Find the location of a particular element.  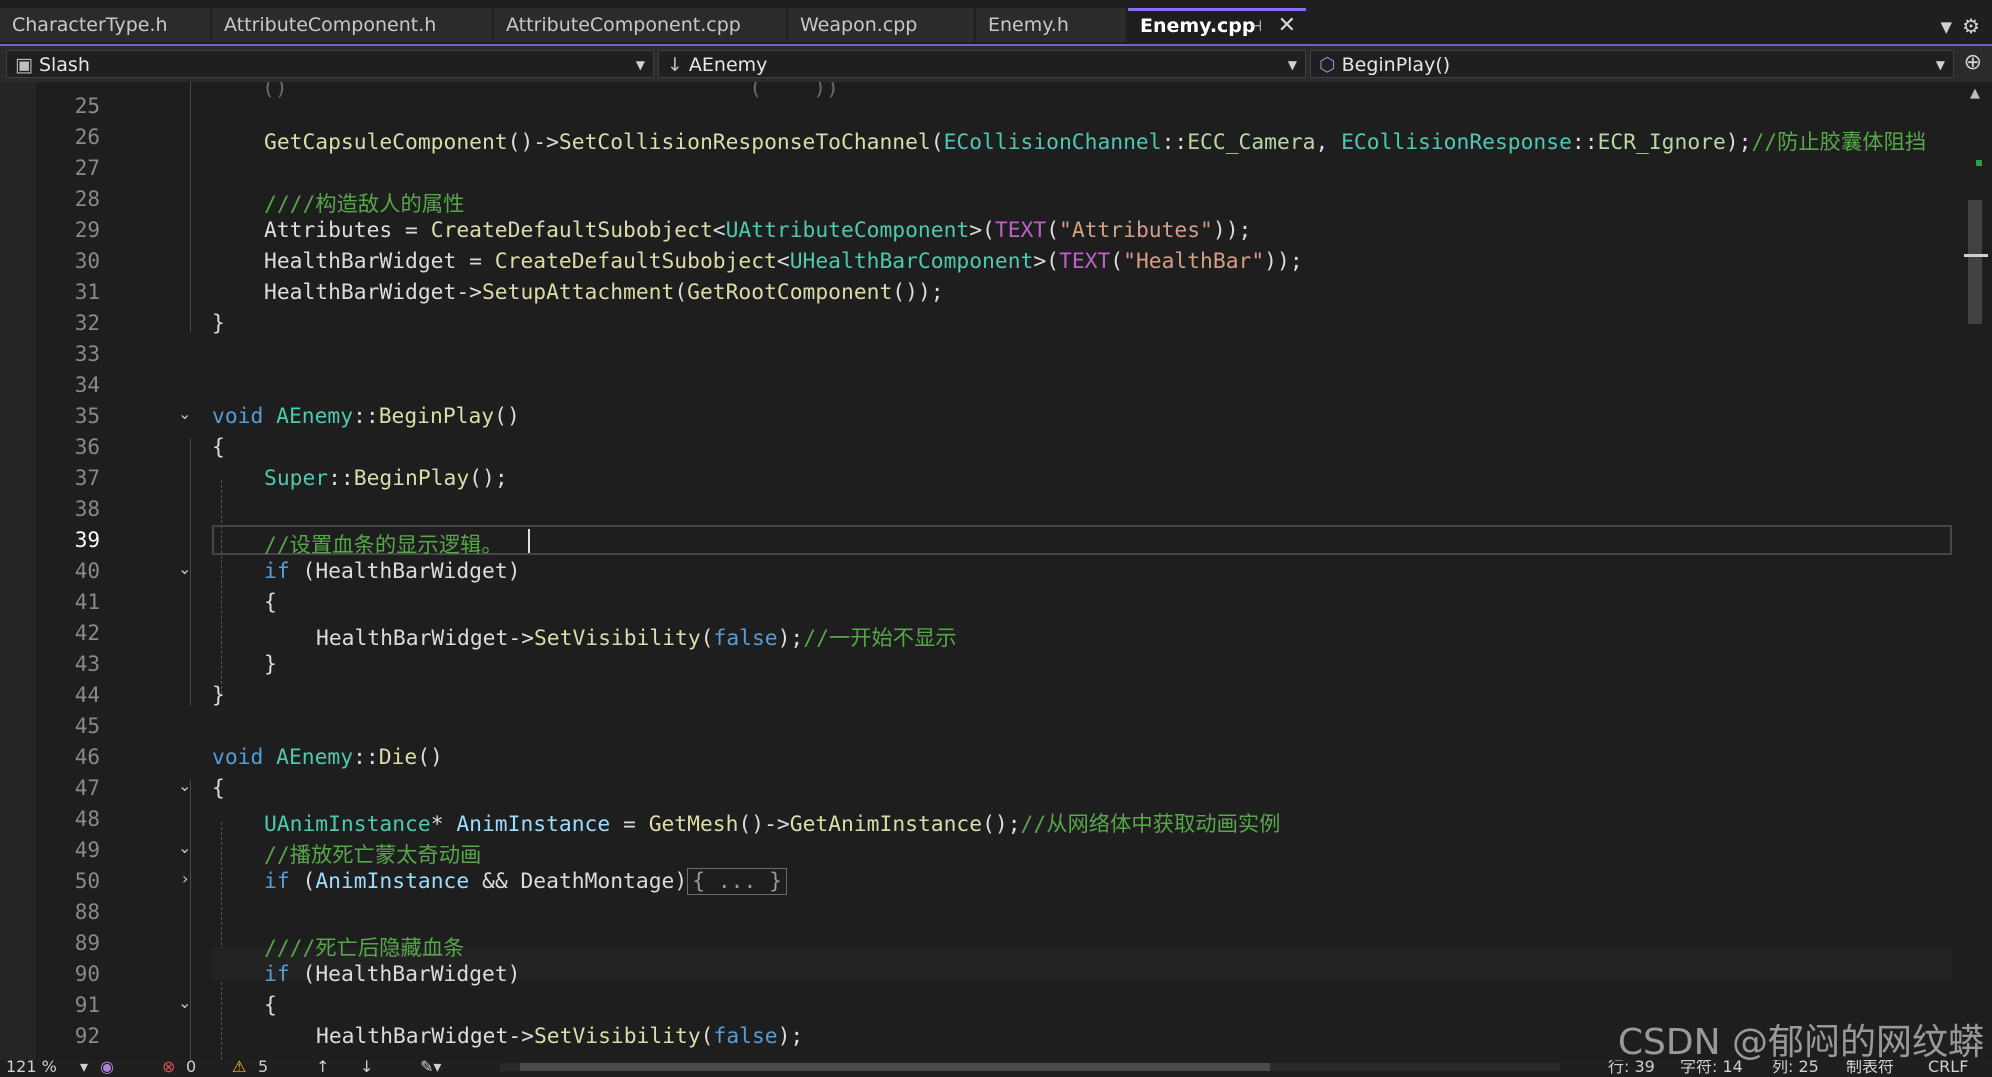

line-number: 89 is located at coordinates (87, 943).